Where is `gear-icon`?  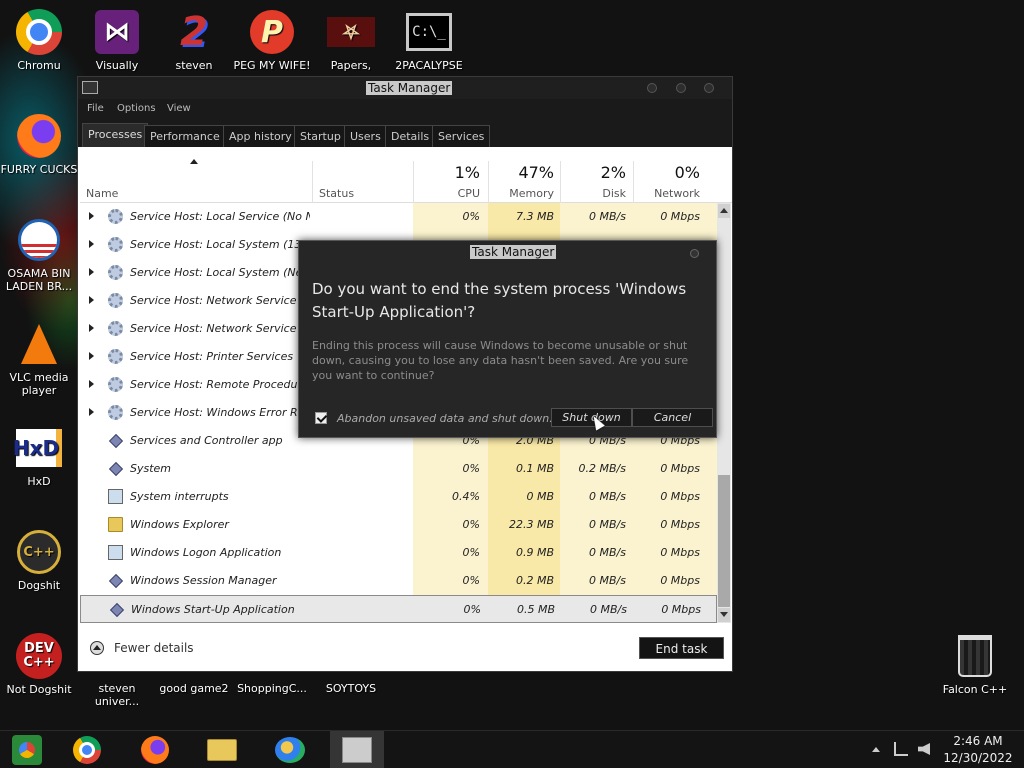 gear-icon is located at coordinates (115, 412).